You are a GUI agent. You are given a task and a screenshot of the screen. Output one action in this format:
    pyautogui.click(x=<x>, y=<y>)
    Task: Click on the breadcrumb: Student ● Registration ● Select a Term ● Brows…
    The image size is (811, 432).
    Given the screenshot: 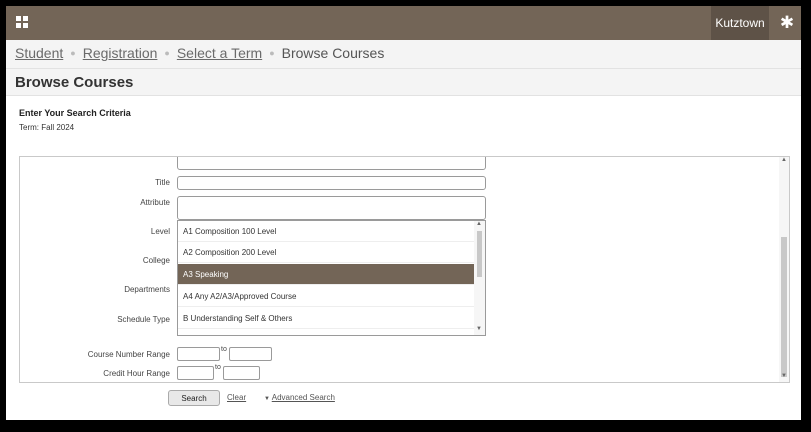 What is the action you would take?
    pyautogui.click(x=199, y=53)
    